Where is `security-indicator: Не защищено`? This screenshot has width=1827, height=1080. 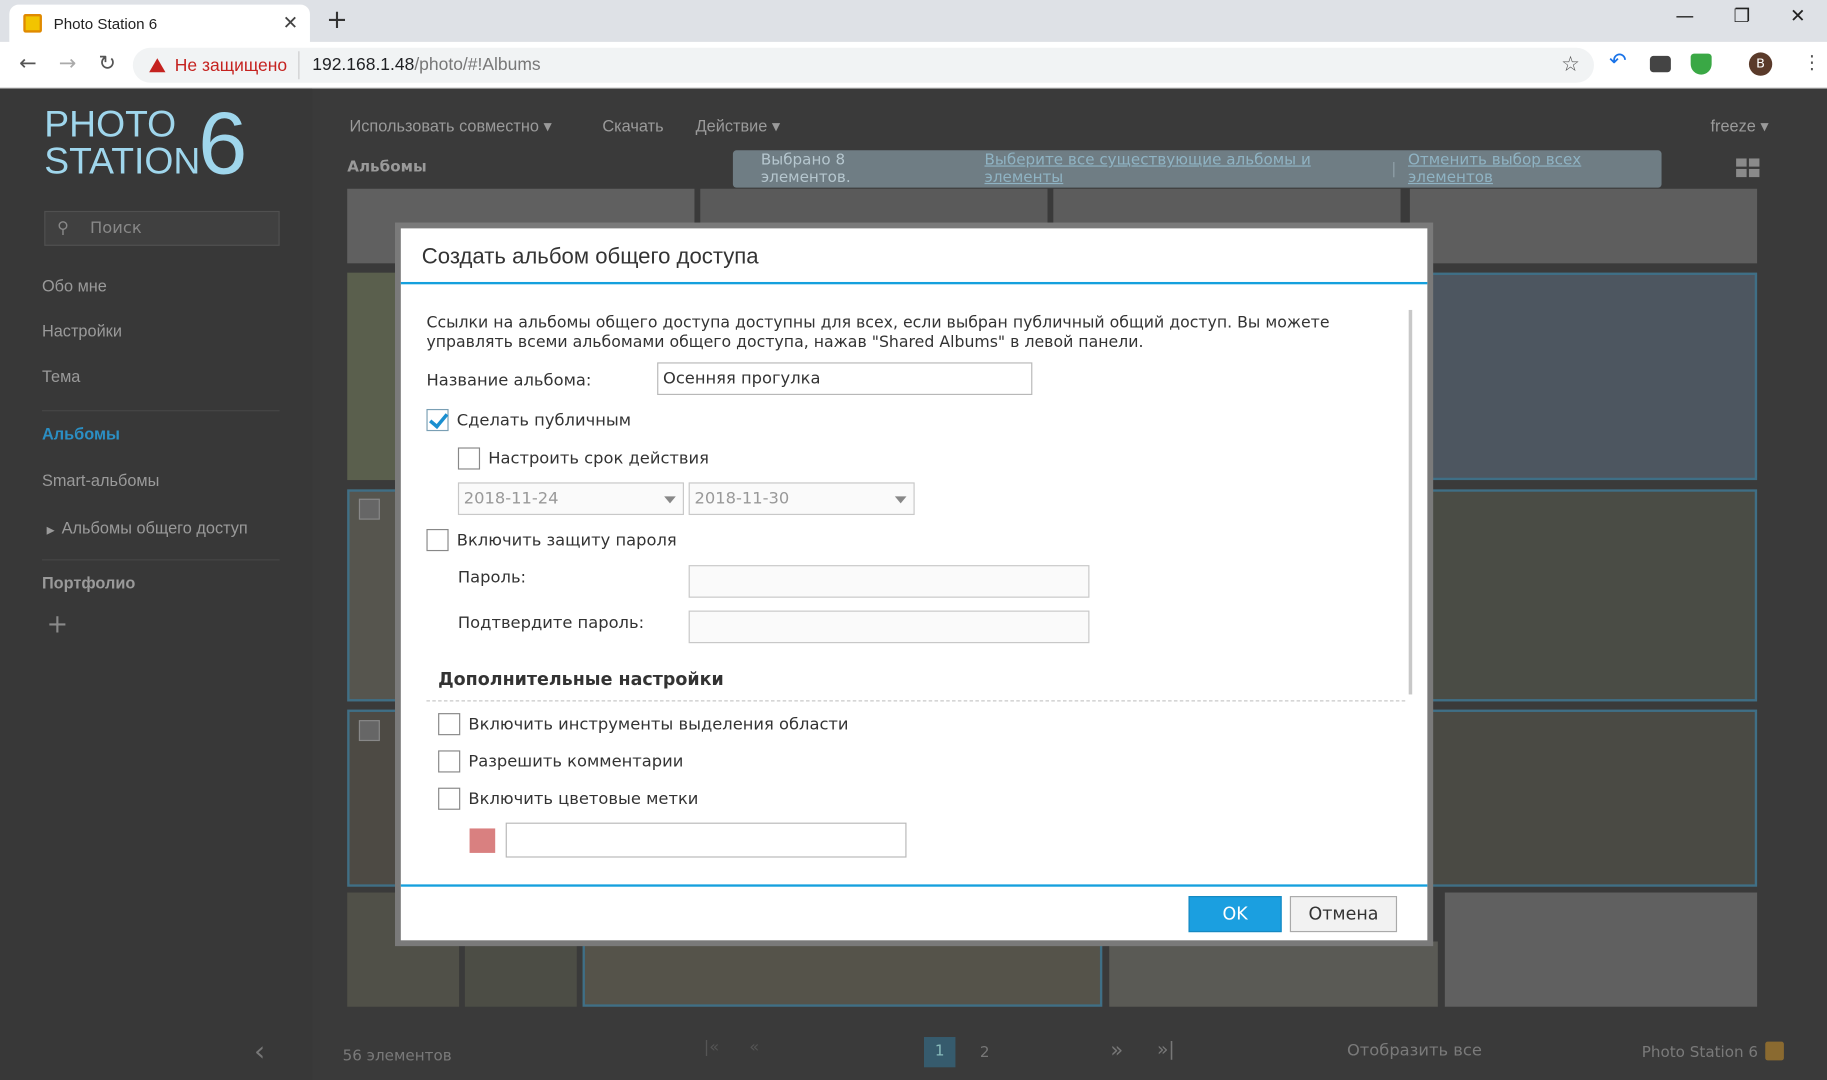
security-indicator: Не защищено is located at coordinates (220, 65).